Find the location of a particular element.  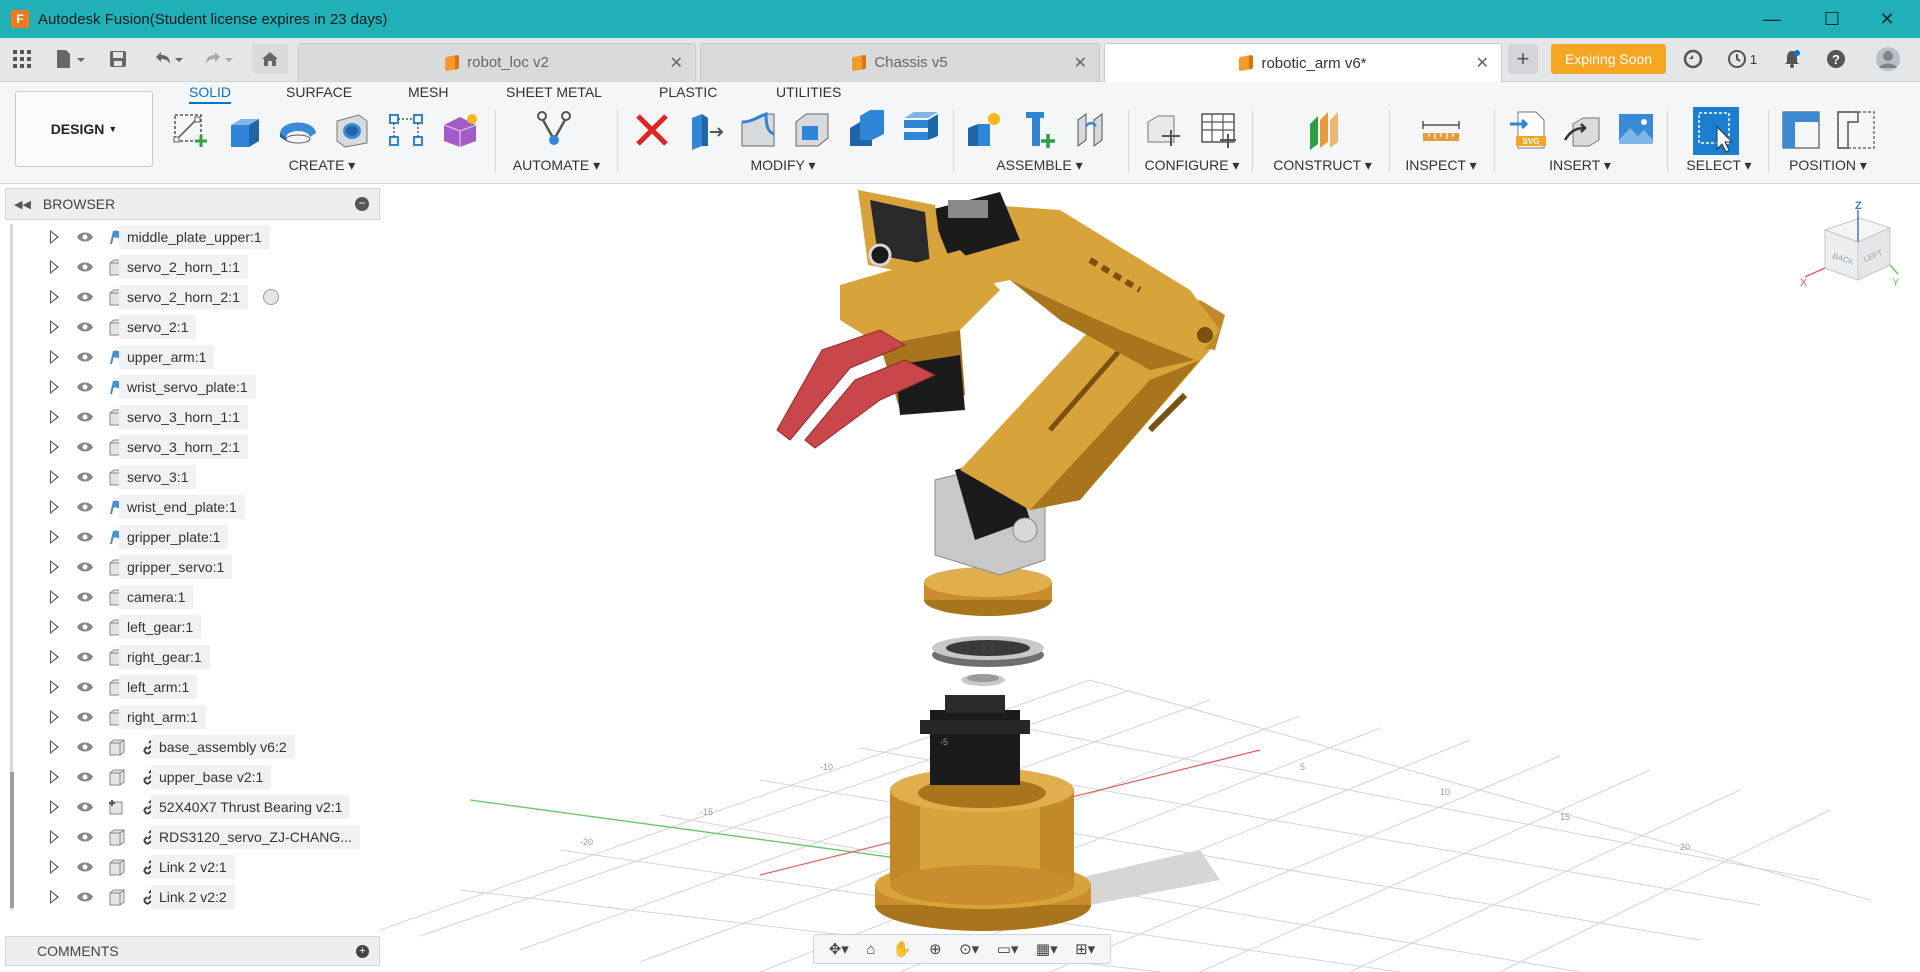

browser-row: servo_2:1 is located at coordinates (195, 327).